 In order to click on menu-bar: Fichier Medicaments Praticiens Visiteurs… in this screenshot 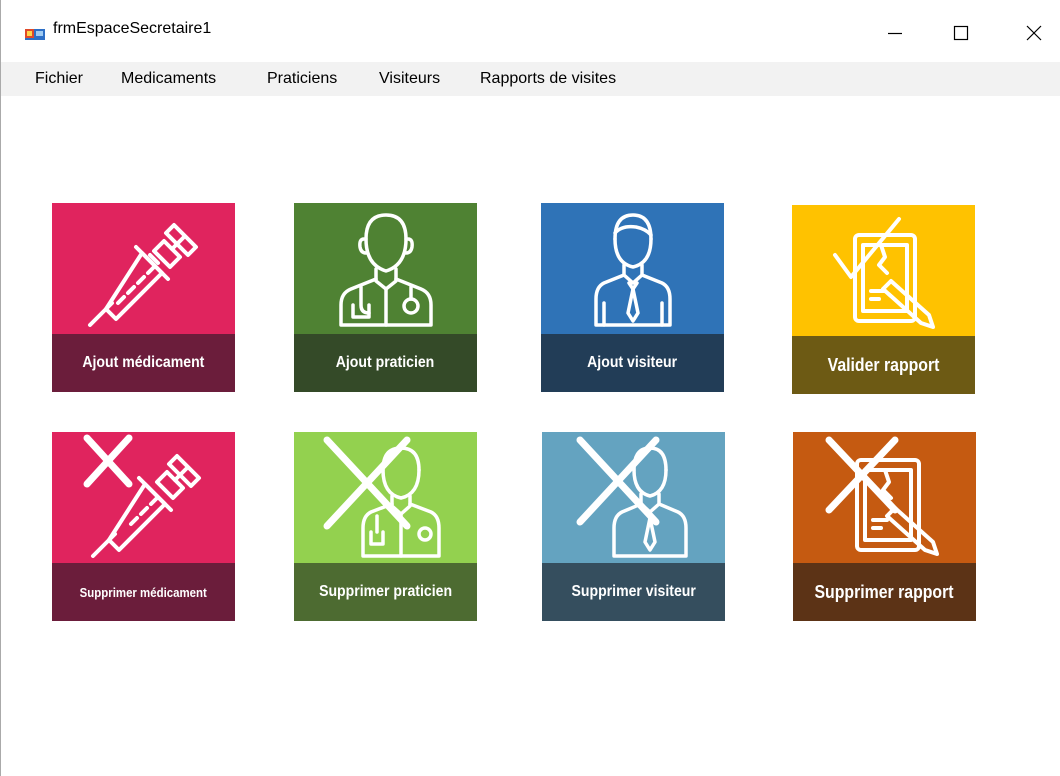, I will do `click(530, 79)`.